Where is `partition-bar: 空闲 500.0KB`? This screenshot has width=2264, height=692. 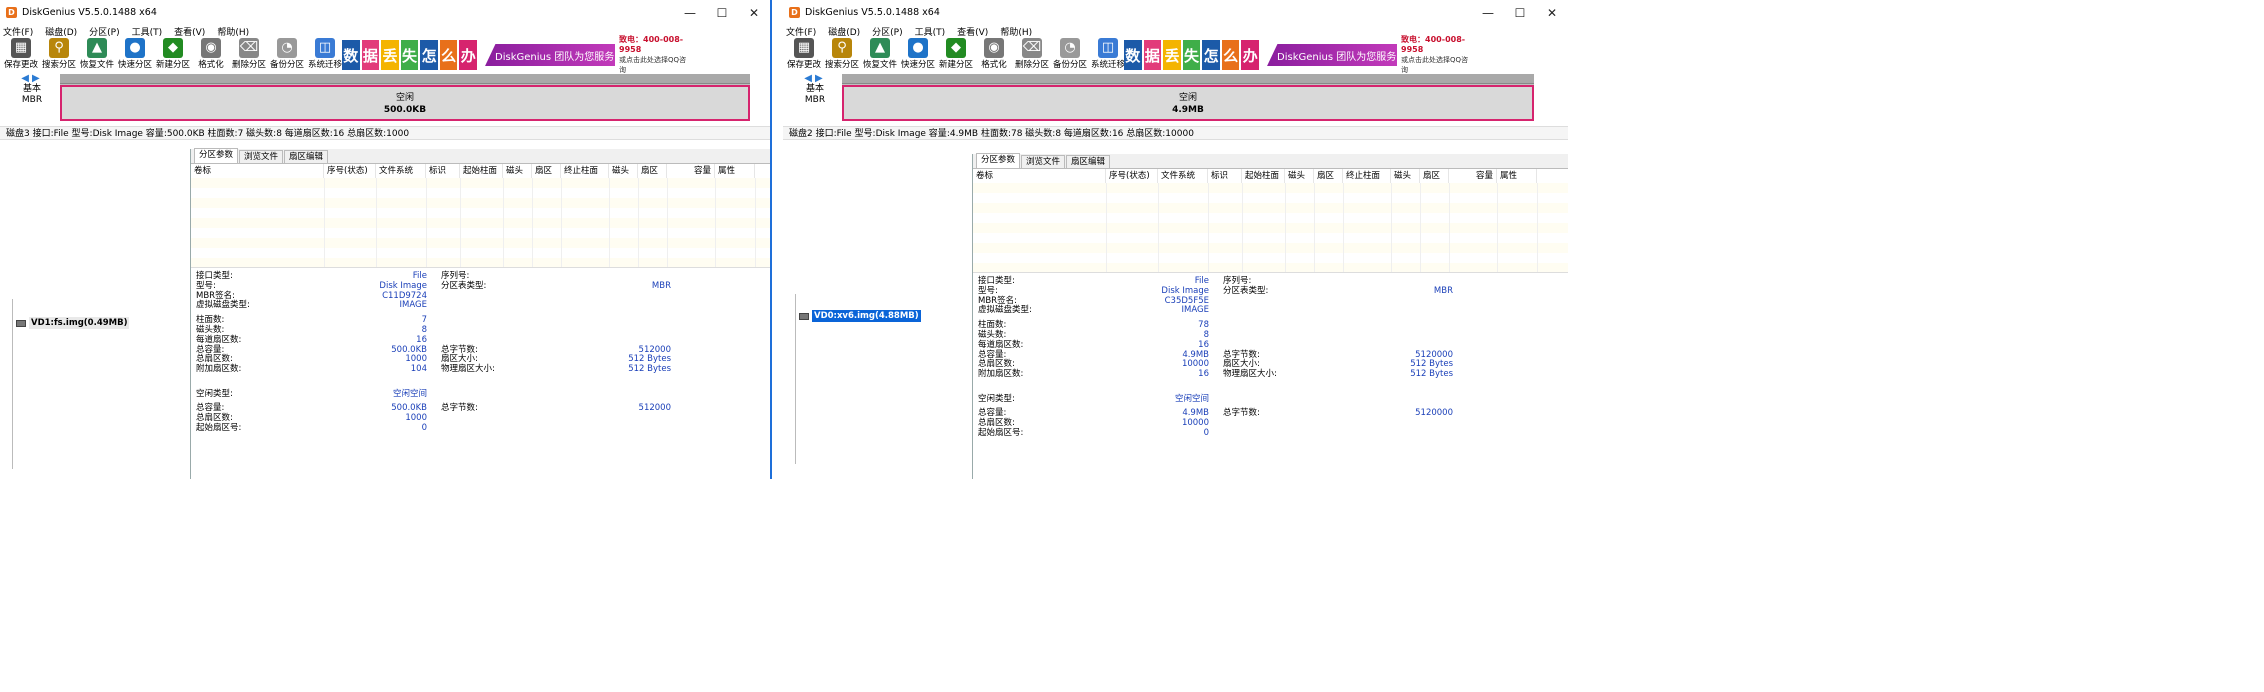
partition-bar: 空闲 500.0KB is located at coordinates (405, 97).